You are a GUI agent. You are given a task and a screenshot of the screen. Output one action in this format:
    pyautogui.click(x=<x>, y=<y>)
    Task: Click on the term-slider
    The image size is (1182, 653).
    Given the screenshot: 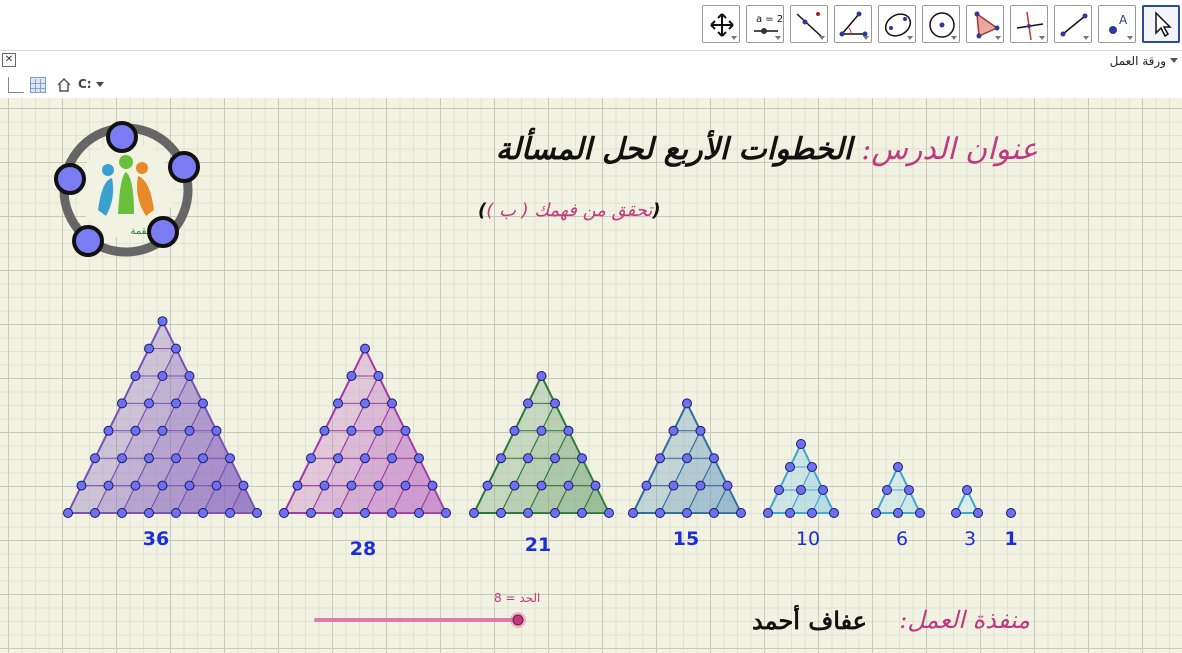 What is the action you would take?
    pyautogui.click(x=425, y=621)
    